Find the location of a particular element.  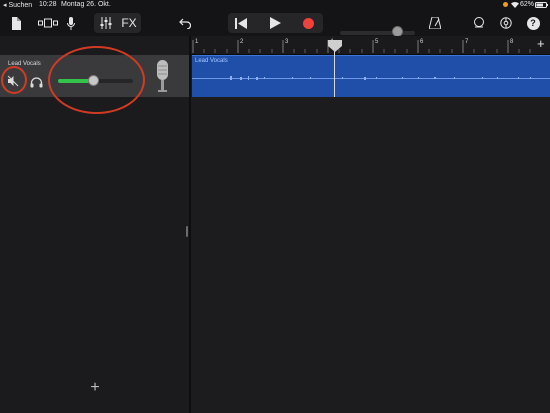

timeline-ruler: 1 2 3 4 5 6 7 8 + is located at coordinates (370, 45).